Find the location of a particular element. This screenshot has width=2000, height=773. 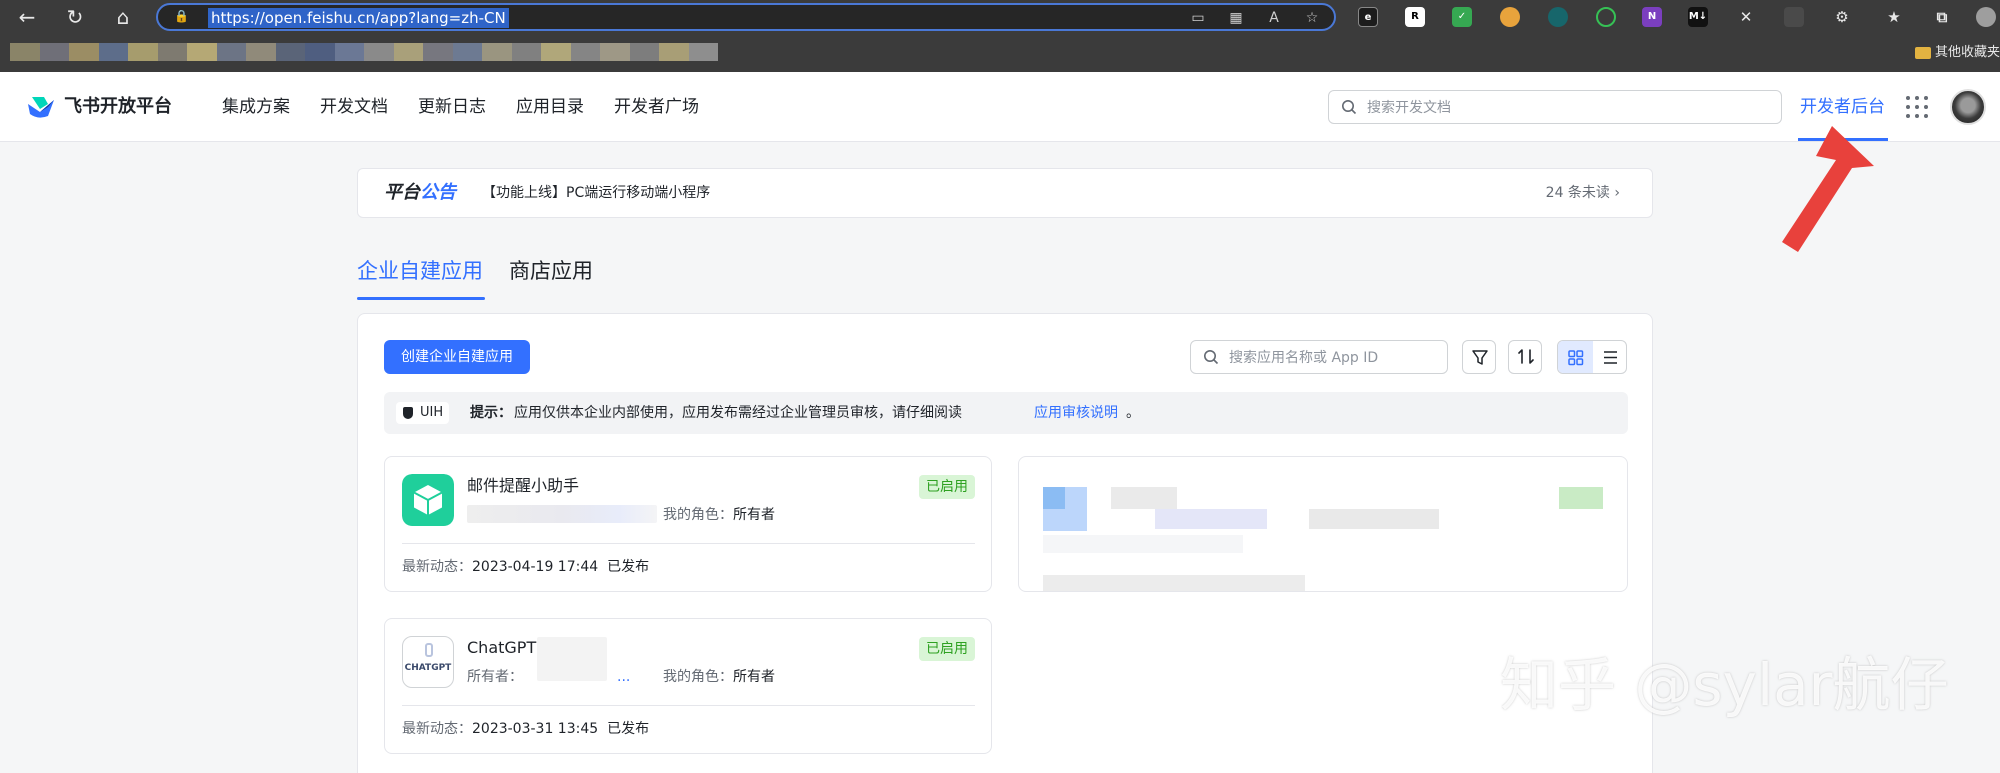

latest-activity: 最新动态：2023-04-19 17:44 已发布 is located at coordinates (526, 567).